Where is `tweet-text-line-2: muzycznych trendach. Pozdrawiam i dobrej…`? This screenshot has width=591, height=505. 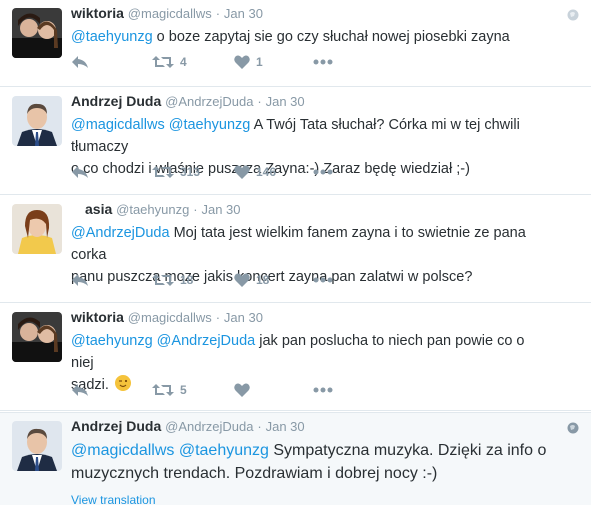 tweet-text-line-2: muzycznych trendach. Pozdrawiam i dobrej… is located at coordinates (254, 473).